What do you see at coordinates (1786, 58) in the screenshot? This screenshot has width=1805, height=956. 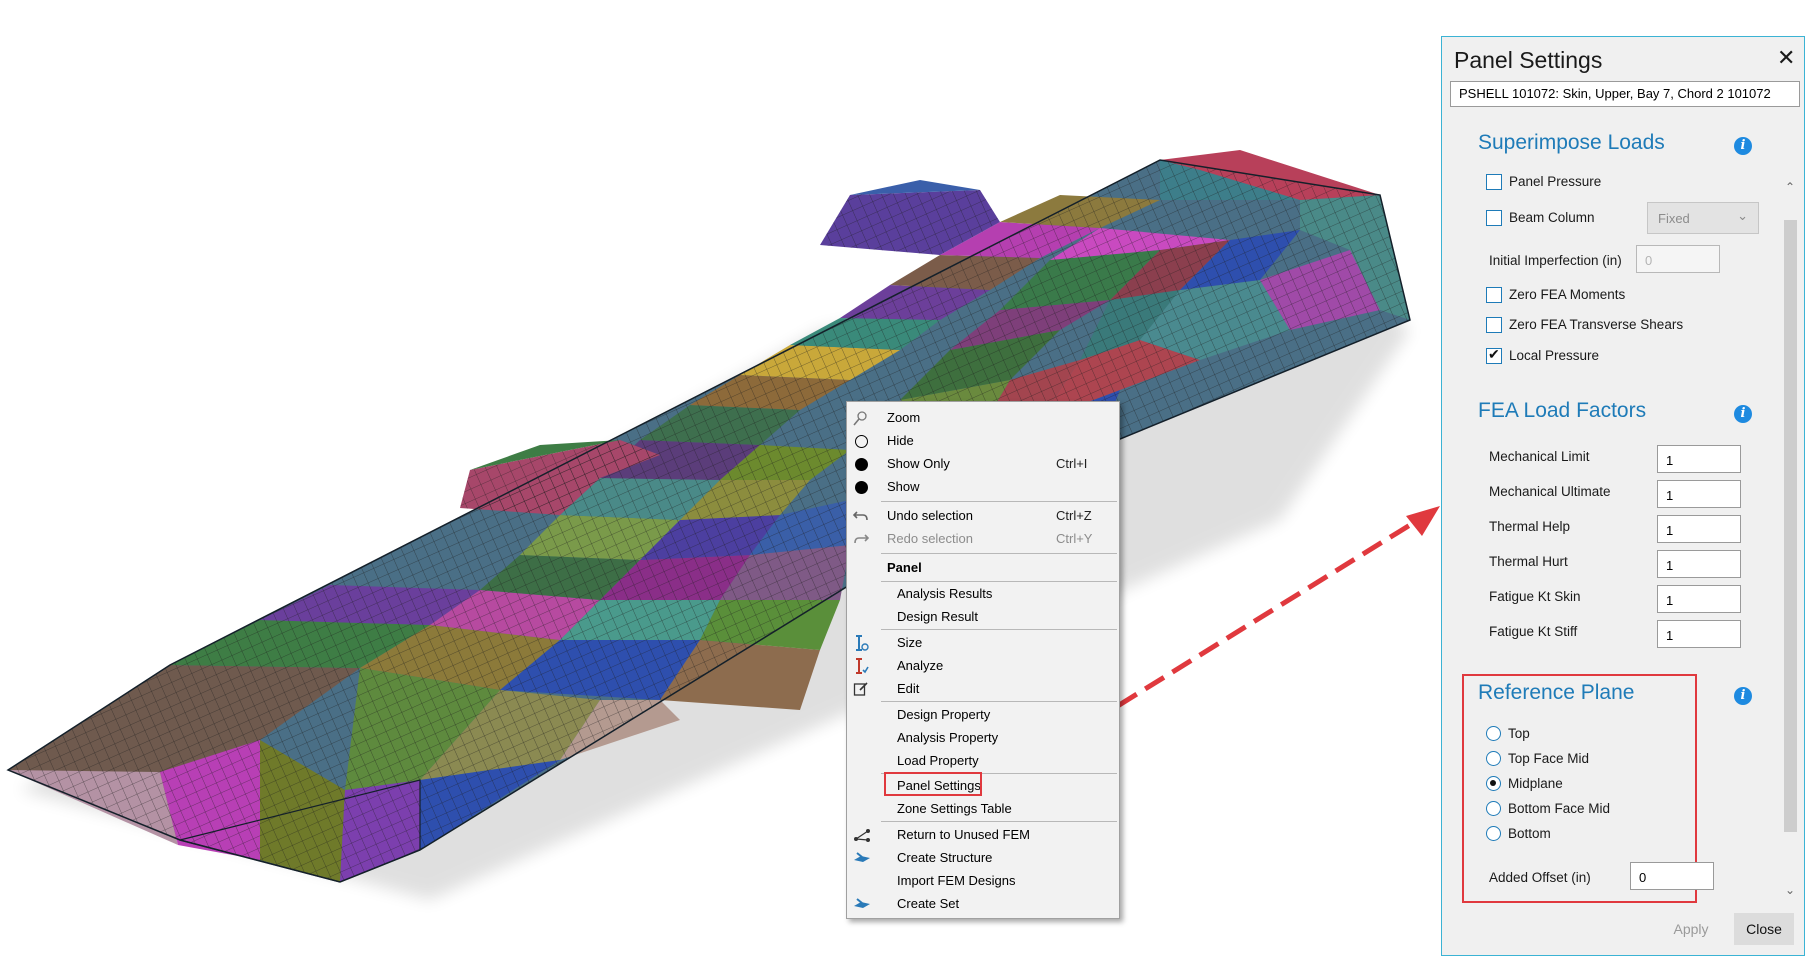 I see `close-icon: ✕` at bounding box center [1786, 58].